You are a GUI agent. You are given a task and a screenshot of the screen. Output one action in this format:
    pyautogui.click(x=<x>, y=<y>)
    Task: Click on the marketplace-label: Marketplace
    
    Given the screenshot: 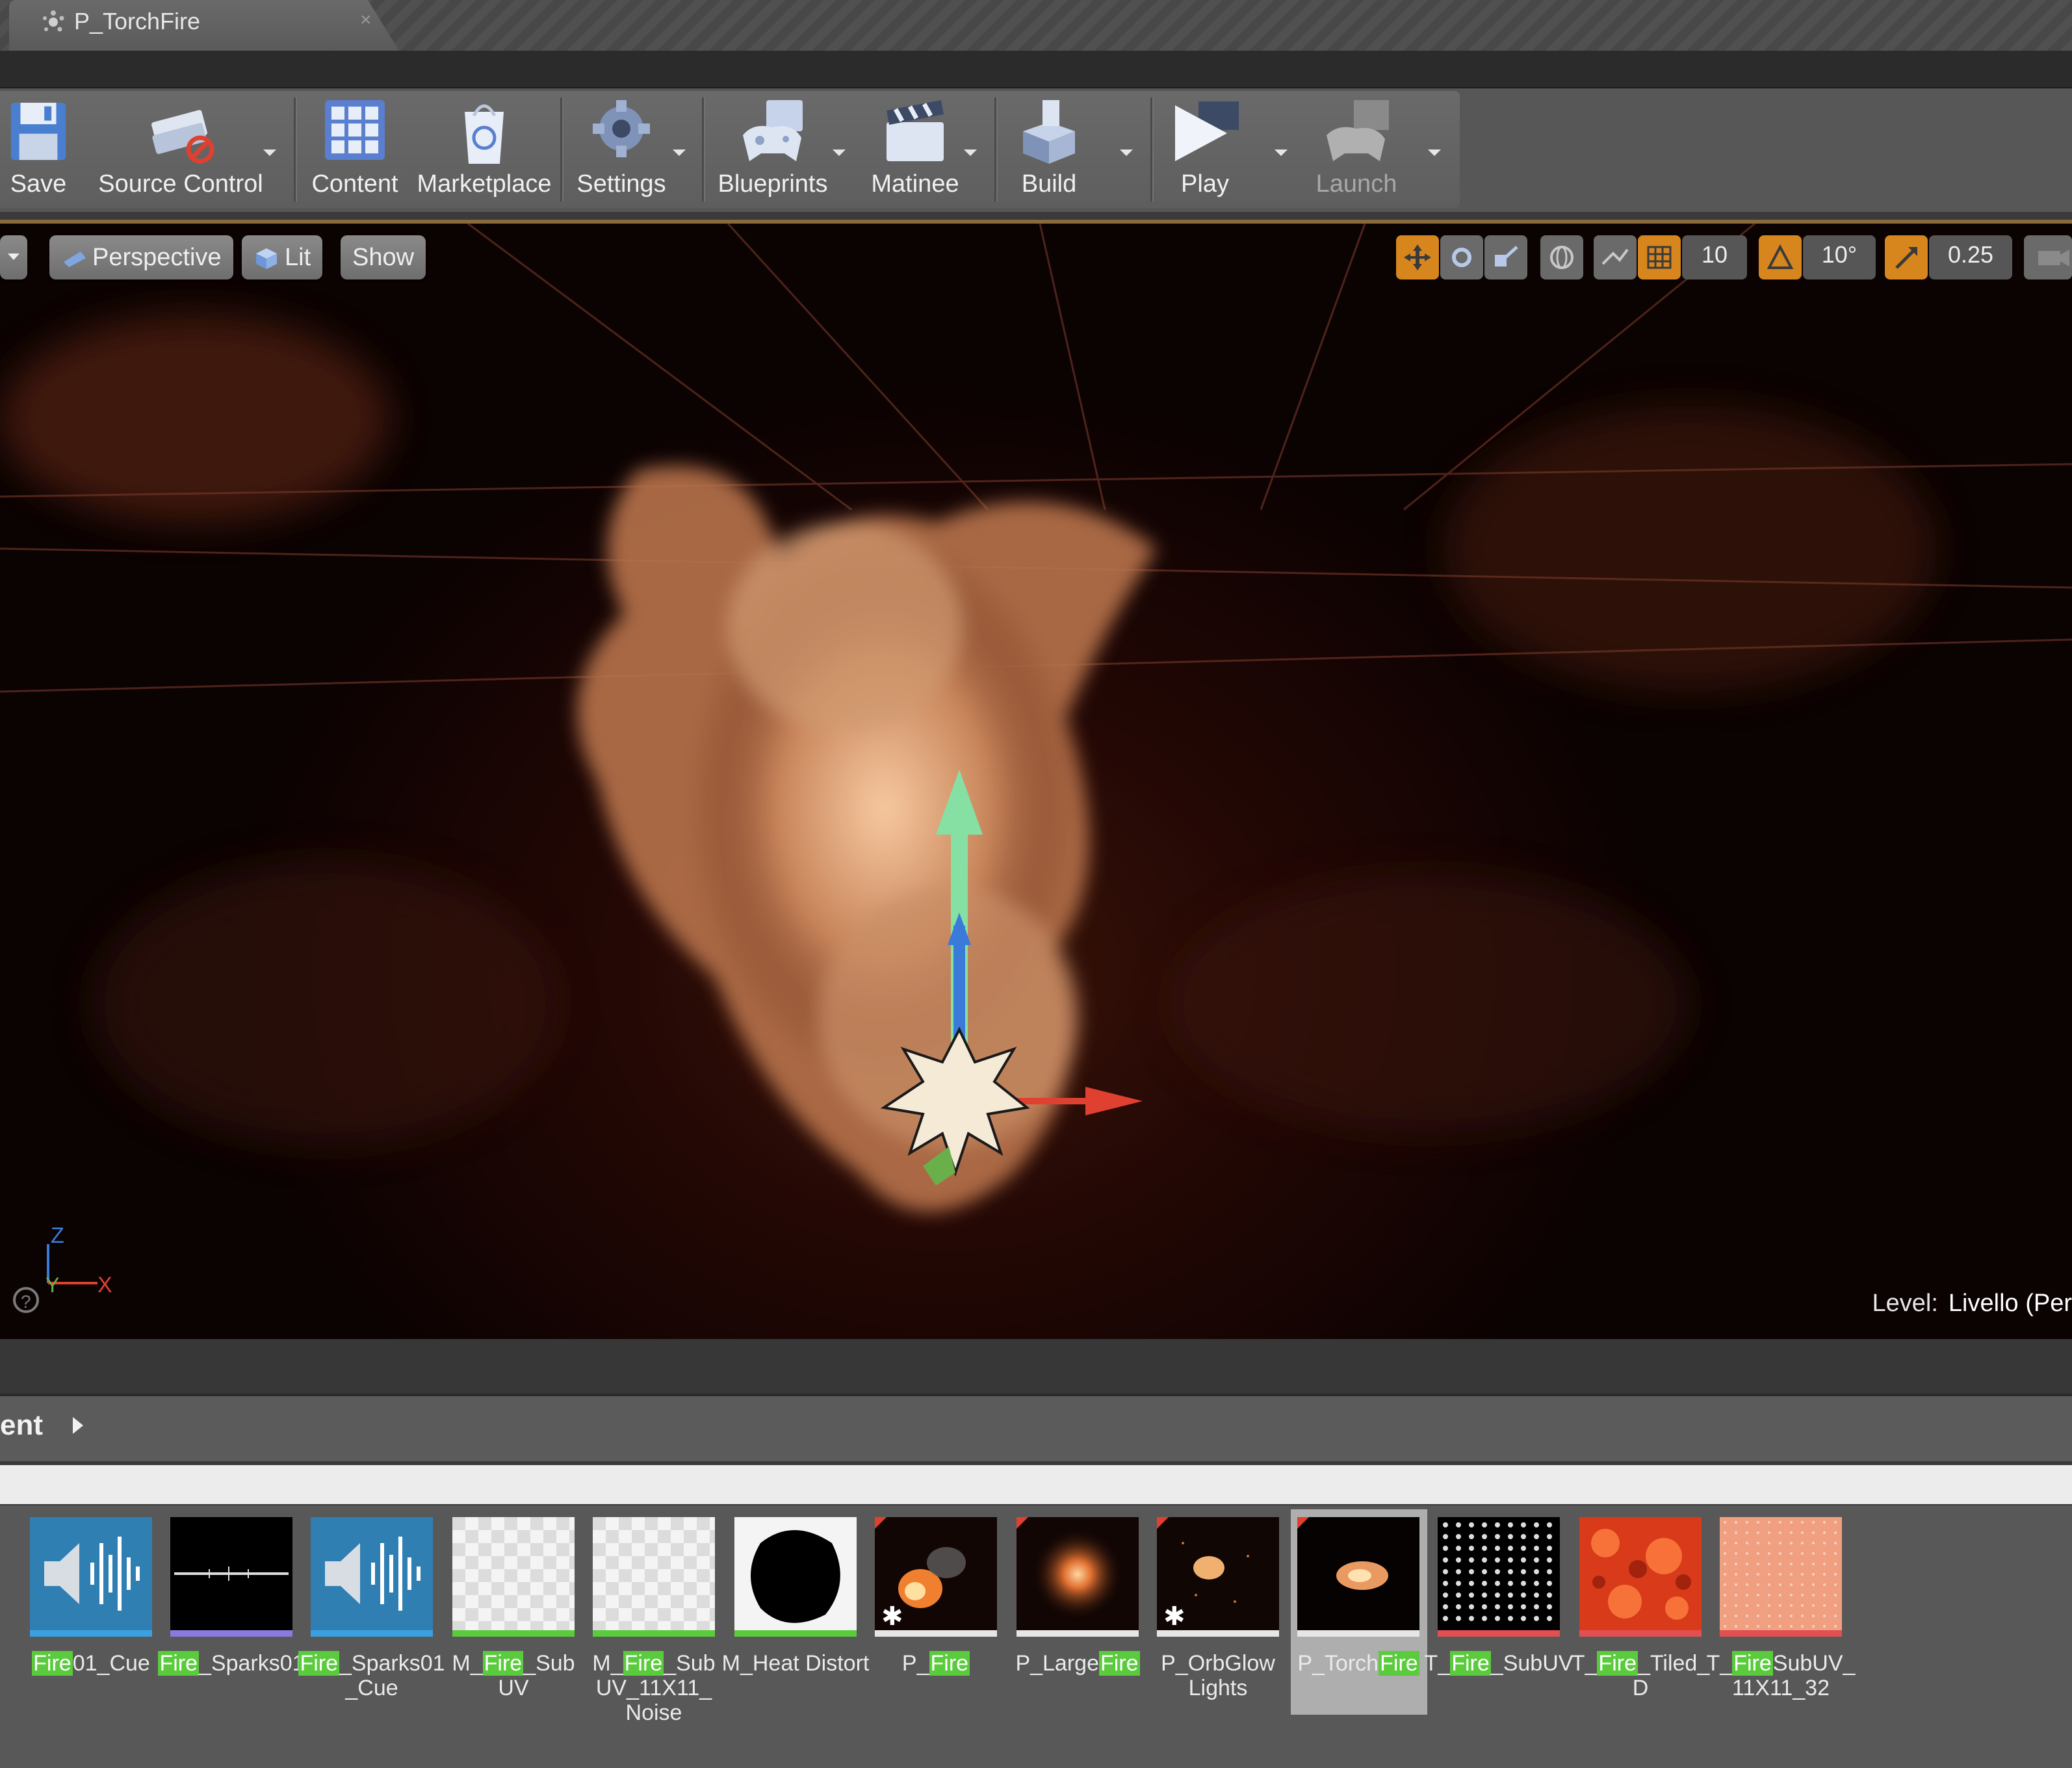 What is the action you would take?
    pyautogui.click(x=484, y=184)
    